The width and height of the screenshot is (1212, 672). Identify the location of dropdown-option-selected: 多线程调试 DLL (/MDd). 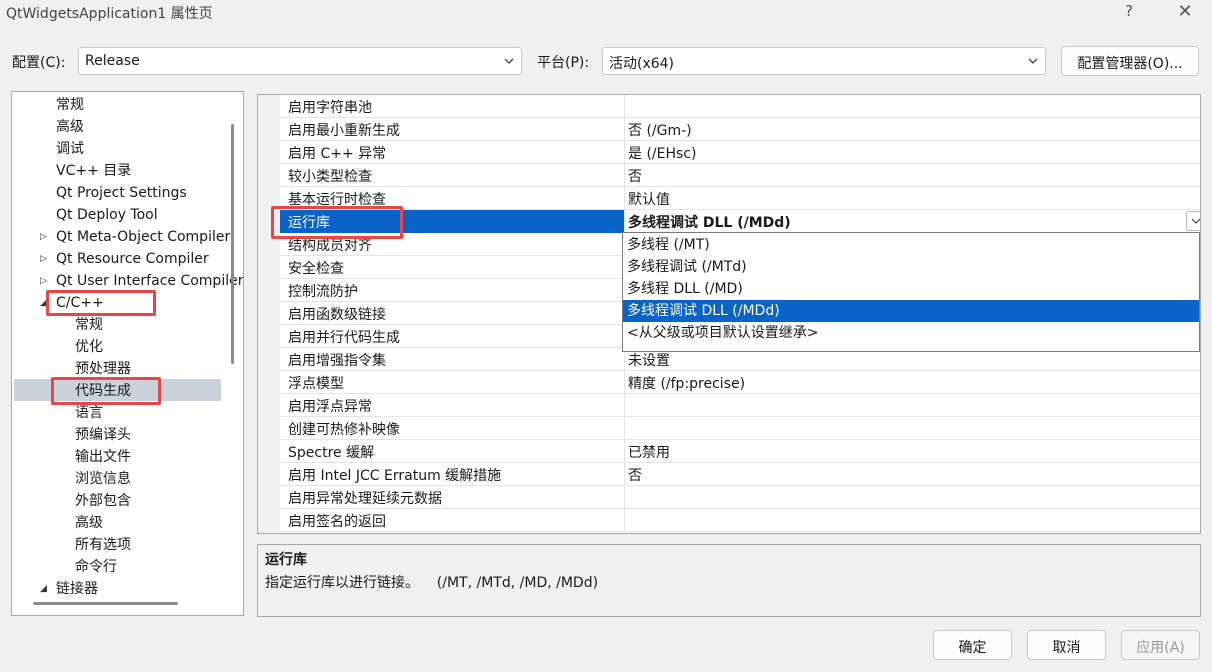
(911, 311).